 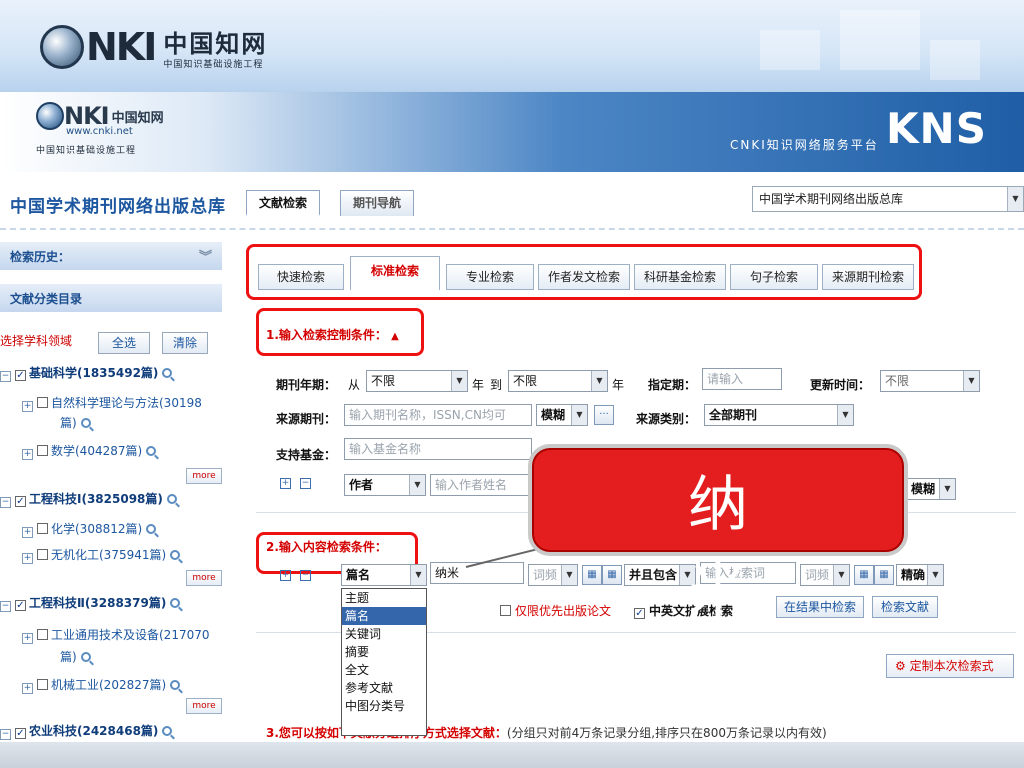 I want to click on author-input: 输入作者姓名, so click(x=480, y=485).